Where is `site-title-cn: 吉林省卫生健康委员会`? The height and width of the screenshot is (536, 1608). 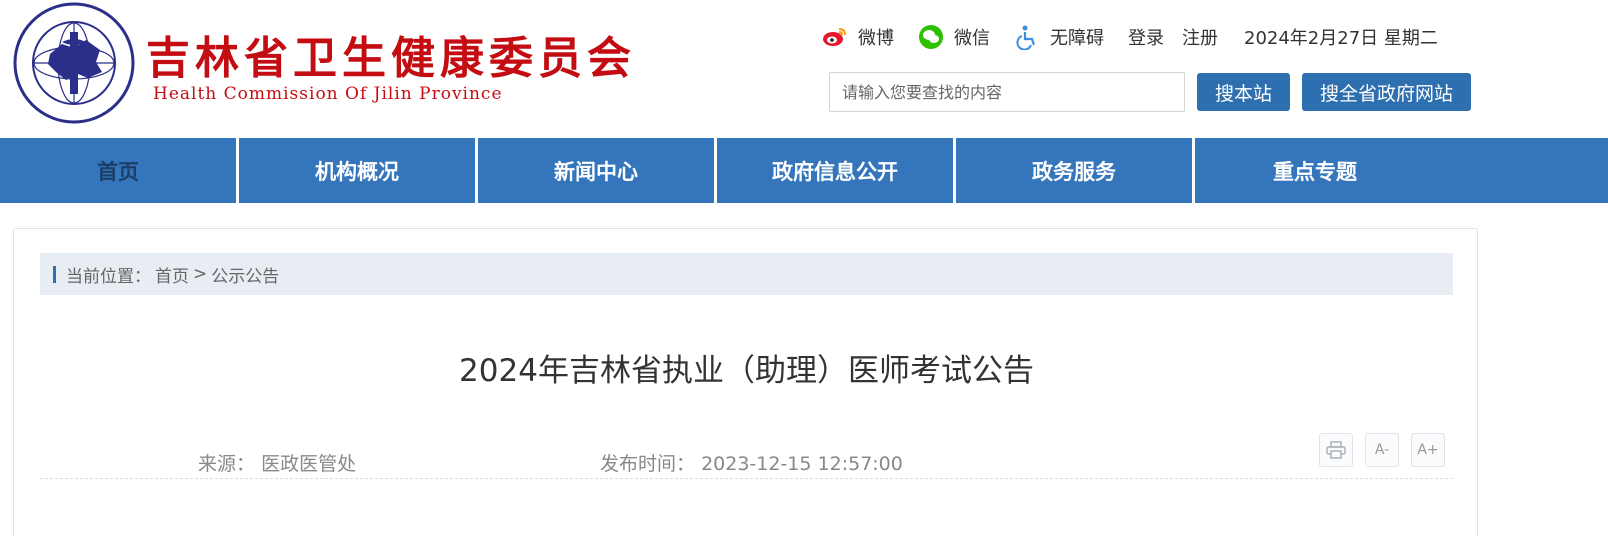 site-title-cn: 吉林省卫生健康委员会 is located at coordinates (391, 58).